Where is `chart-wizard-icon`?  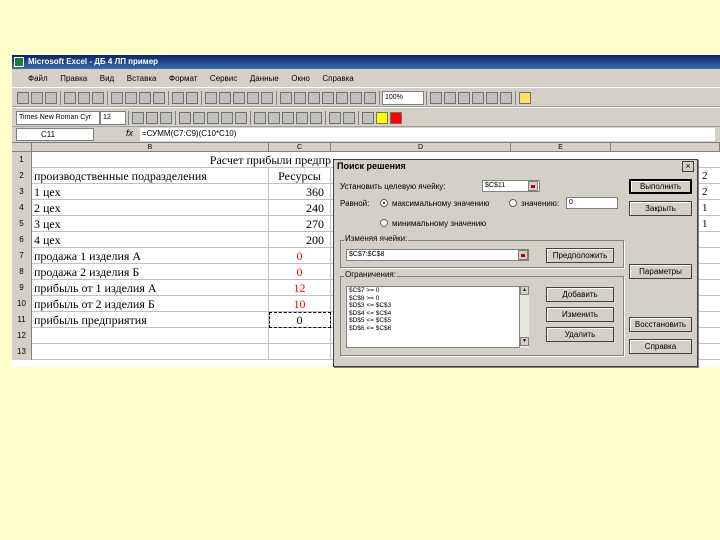
chart-wizard-icon is located at coordinates (300, 98).